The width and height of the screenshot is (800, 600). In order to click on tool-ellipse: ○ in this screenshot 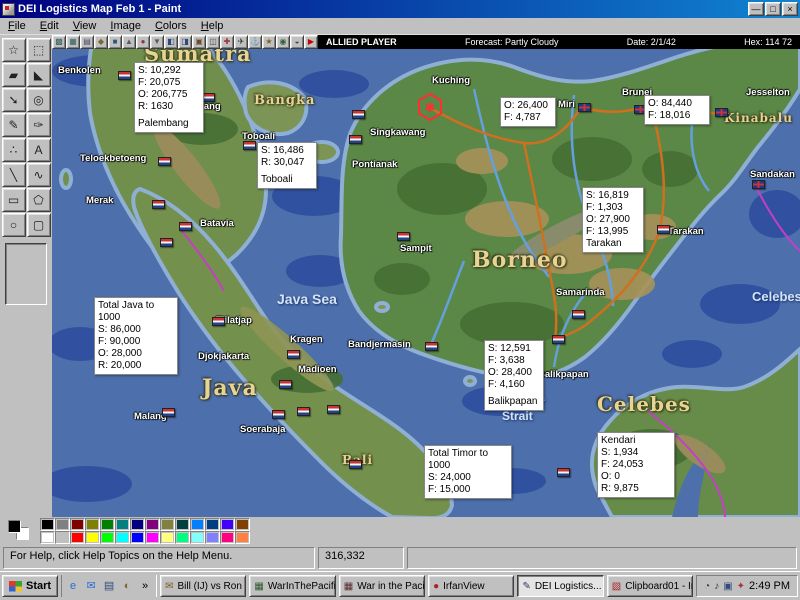, I will do `click(13, 225)`.